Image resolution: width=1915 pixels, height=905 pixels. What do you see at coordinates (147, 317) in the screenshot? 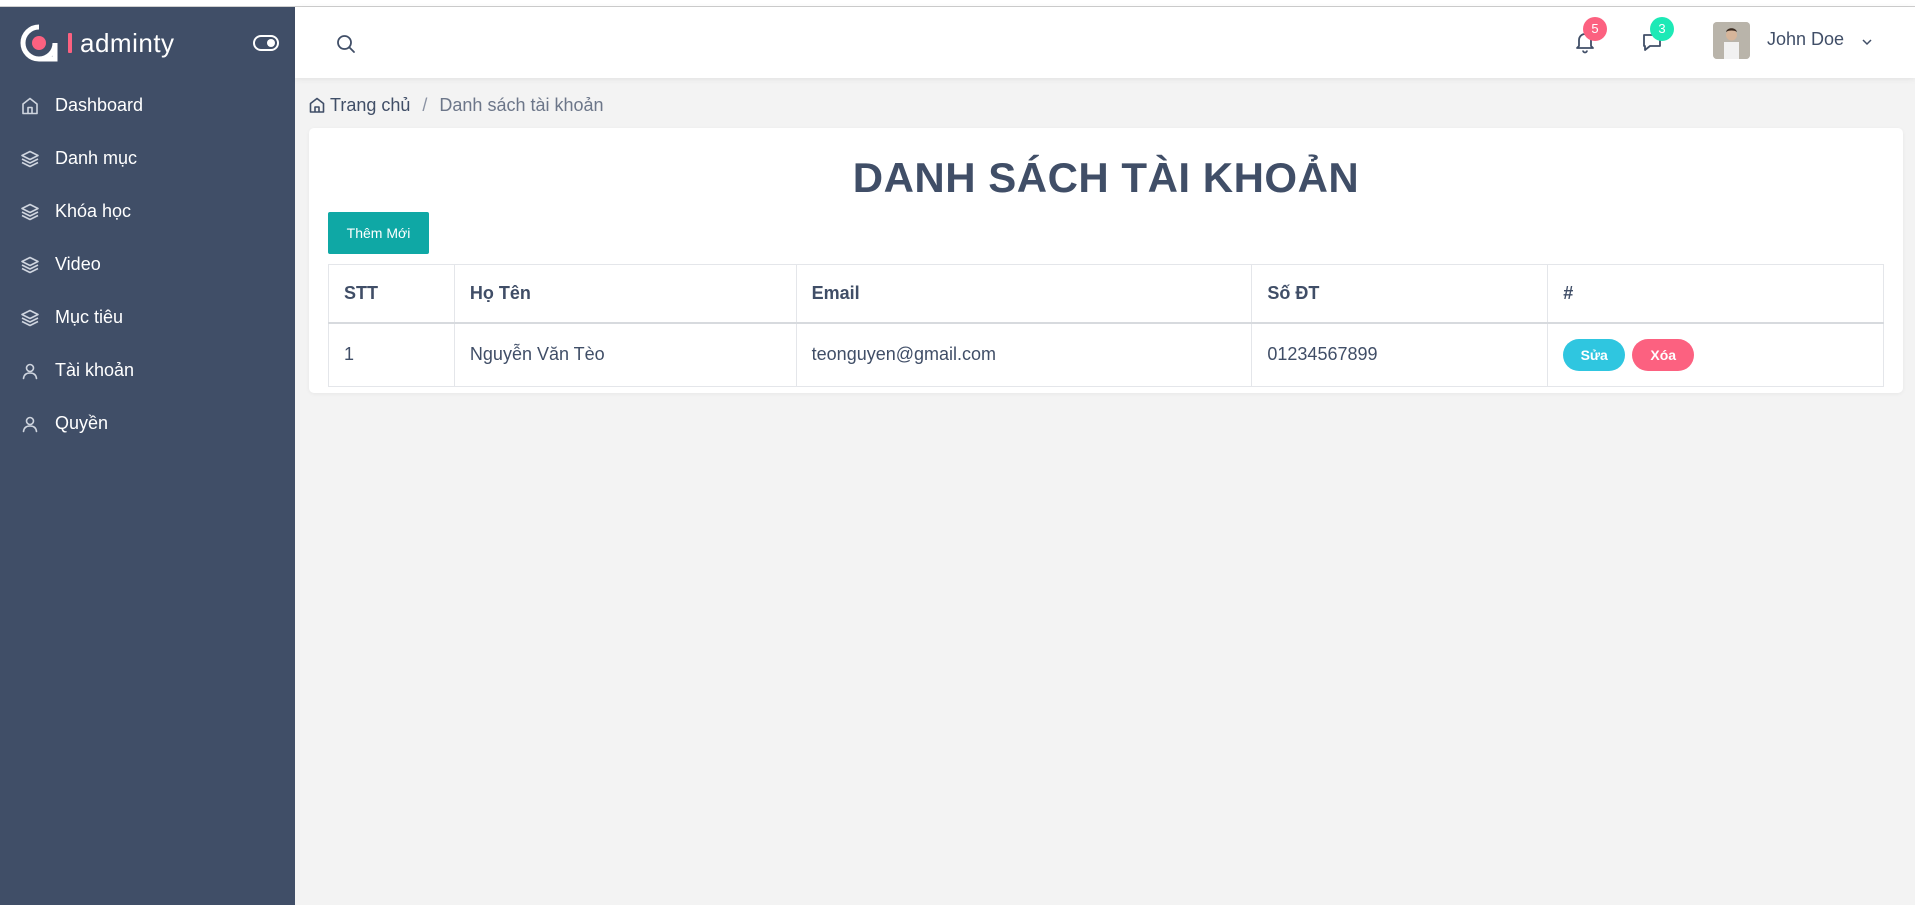
I see `sidebar-item-muc-tieu: Mục tiêu` at bounding box center [147, 317].